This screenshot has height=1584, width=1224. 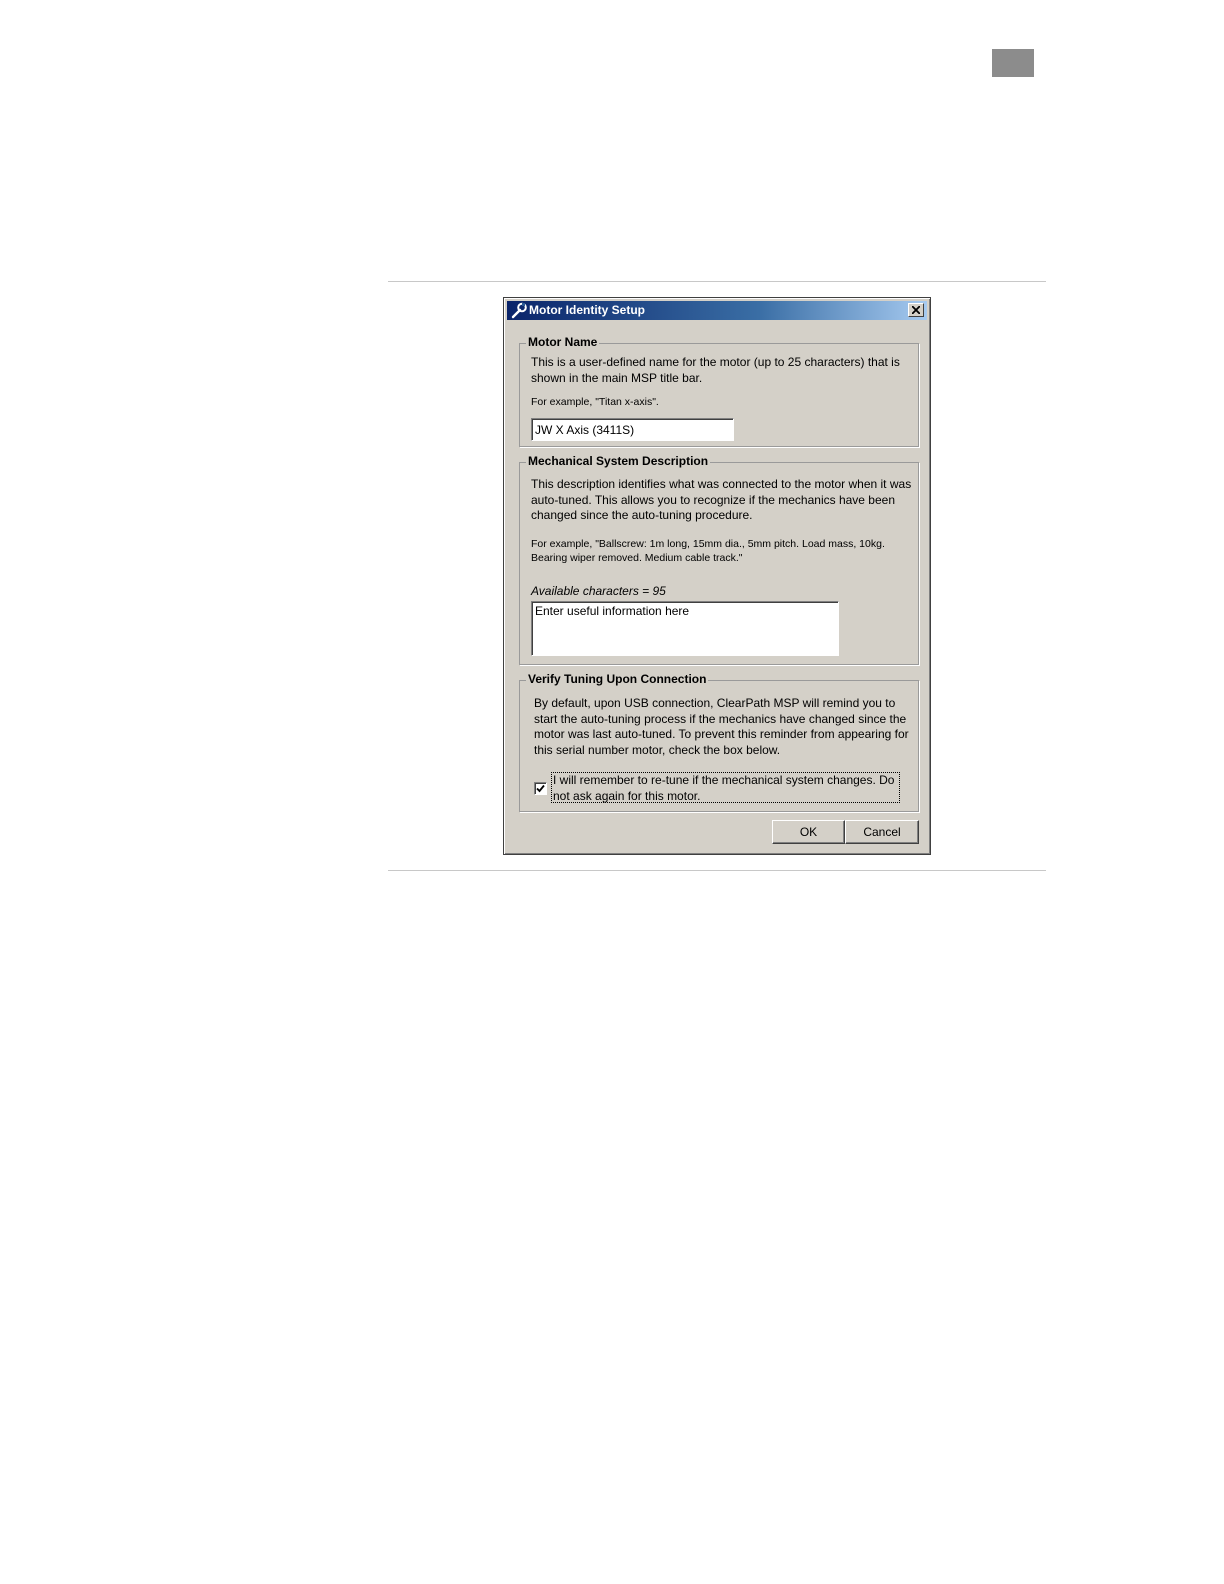 I want to click on wrench-icon, so click(x=519, y=310).